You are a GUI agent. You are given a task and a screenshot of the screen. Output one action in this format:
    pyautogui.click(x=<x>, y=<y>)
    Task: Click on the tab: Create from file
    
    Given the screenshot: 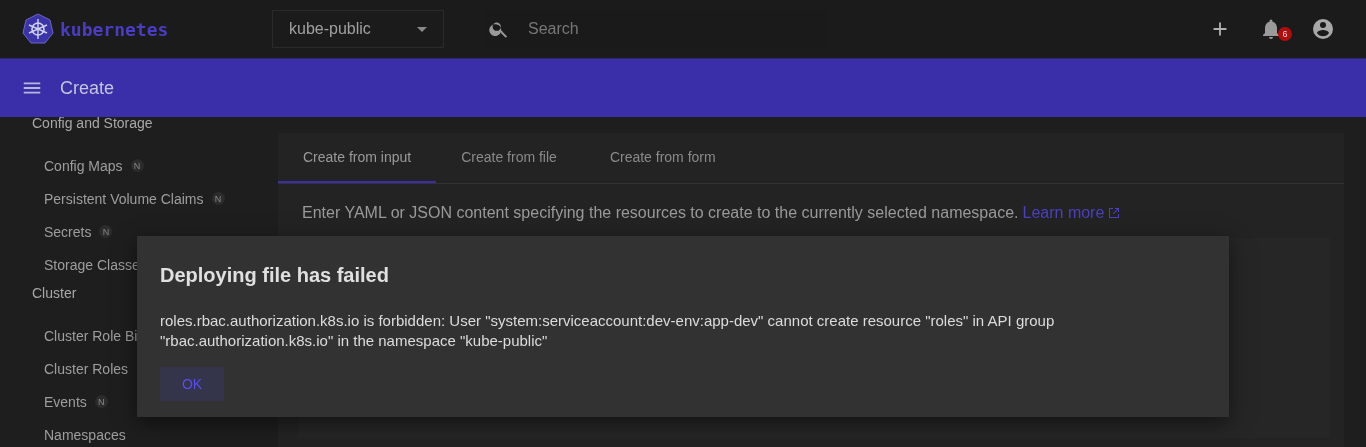 What is the action you would take?
    pyautogui.click(x=510, y=158)
    